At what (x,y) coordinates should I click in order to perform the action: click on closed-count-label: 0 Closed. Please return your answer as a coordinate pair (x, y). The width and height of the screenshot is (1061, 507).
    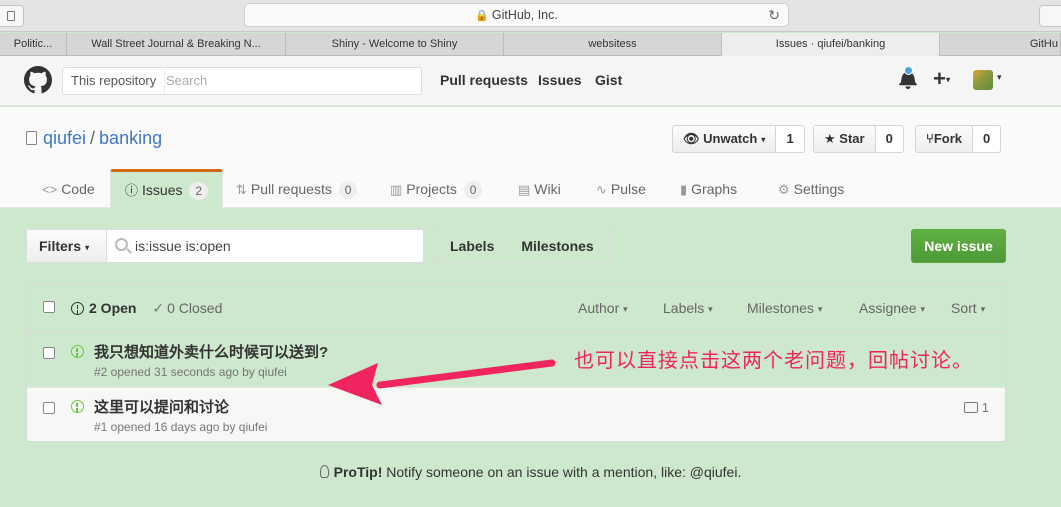
    Looking at the image, I should click on (195, 308).